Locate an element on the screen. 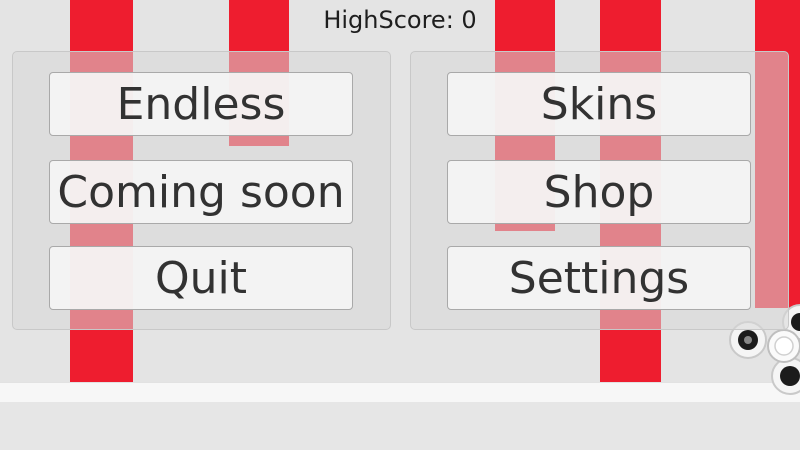 The image size is (800, 450). coming-soon-button: Coming soon is located at coordinates (201, 192).